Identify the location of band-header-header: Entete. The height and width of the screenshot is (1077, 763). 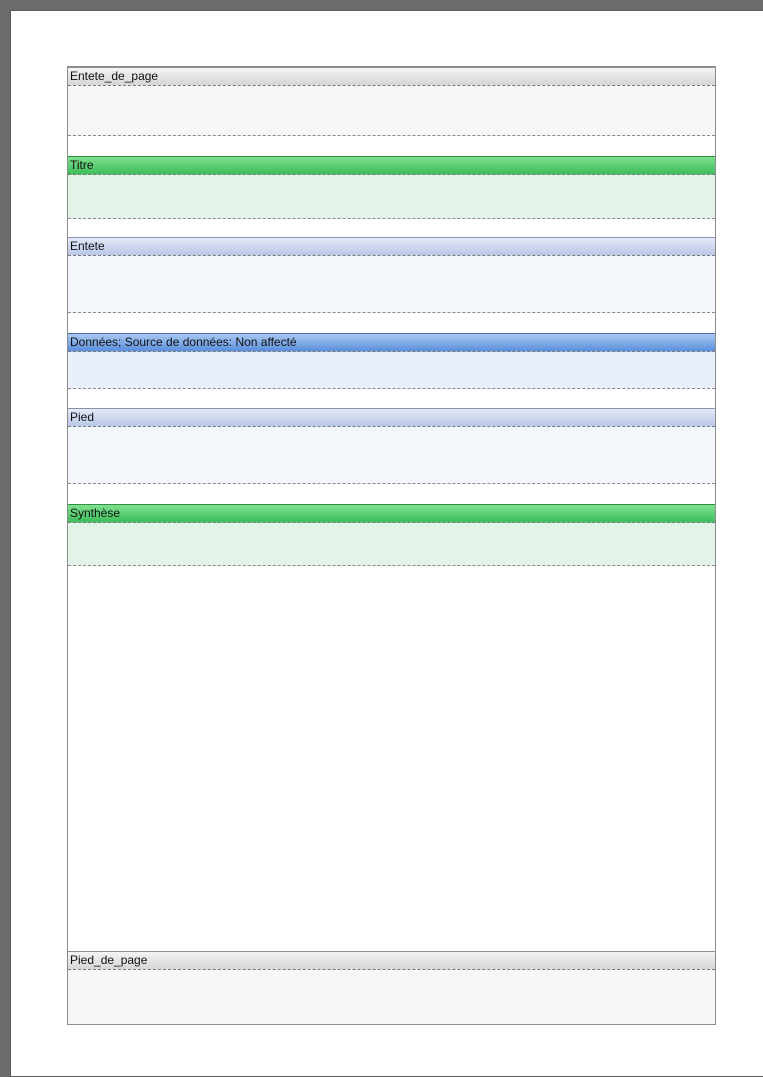
(391, 246).